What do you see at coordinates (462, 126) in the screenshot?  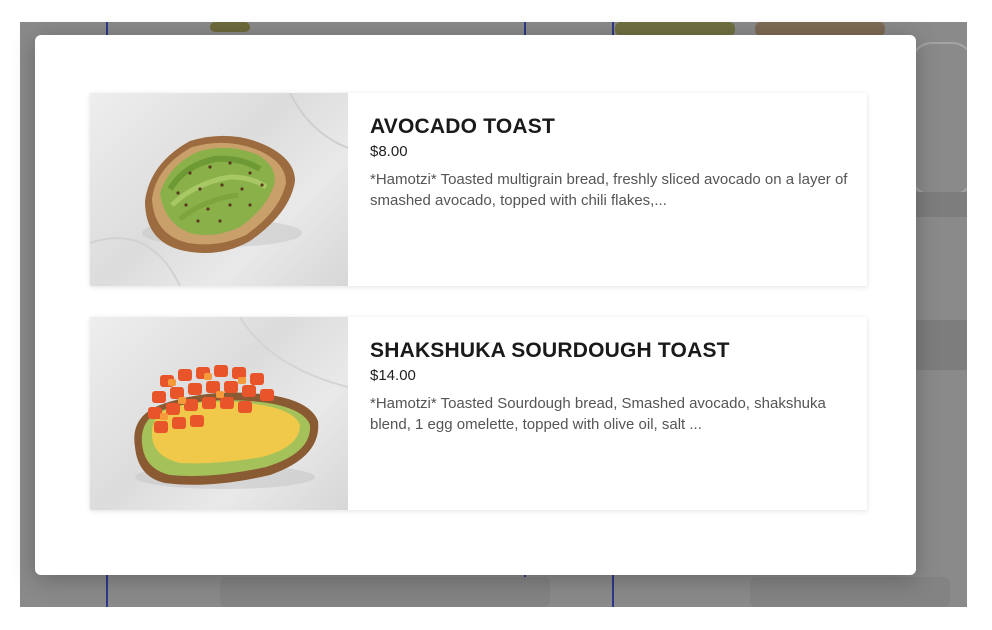 I see `menu-item-name: AVOCADO TOAST` at bounding box center [462, 126].